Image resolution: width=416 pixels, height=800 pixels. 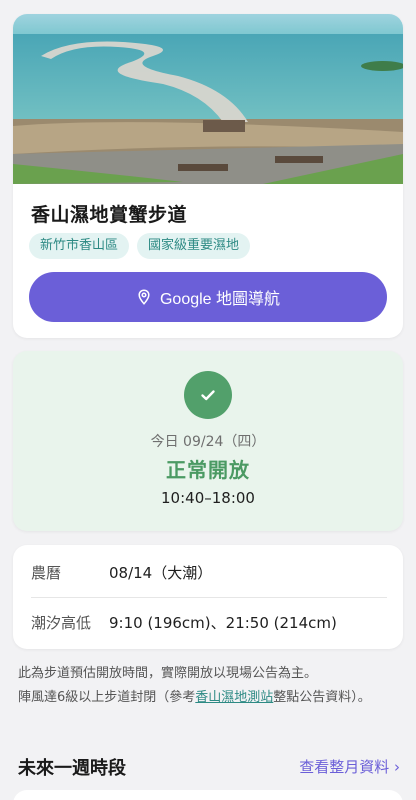 I want to click on week-section-title: 未來一週時段, so click(x=72, y=768).